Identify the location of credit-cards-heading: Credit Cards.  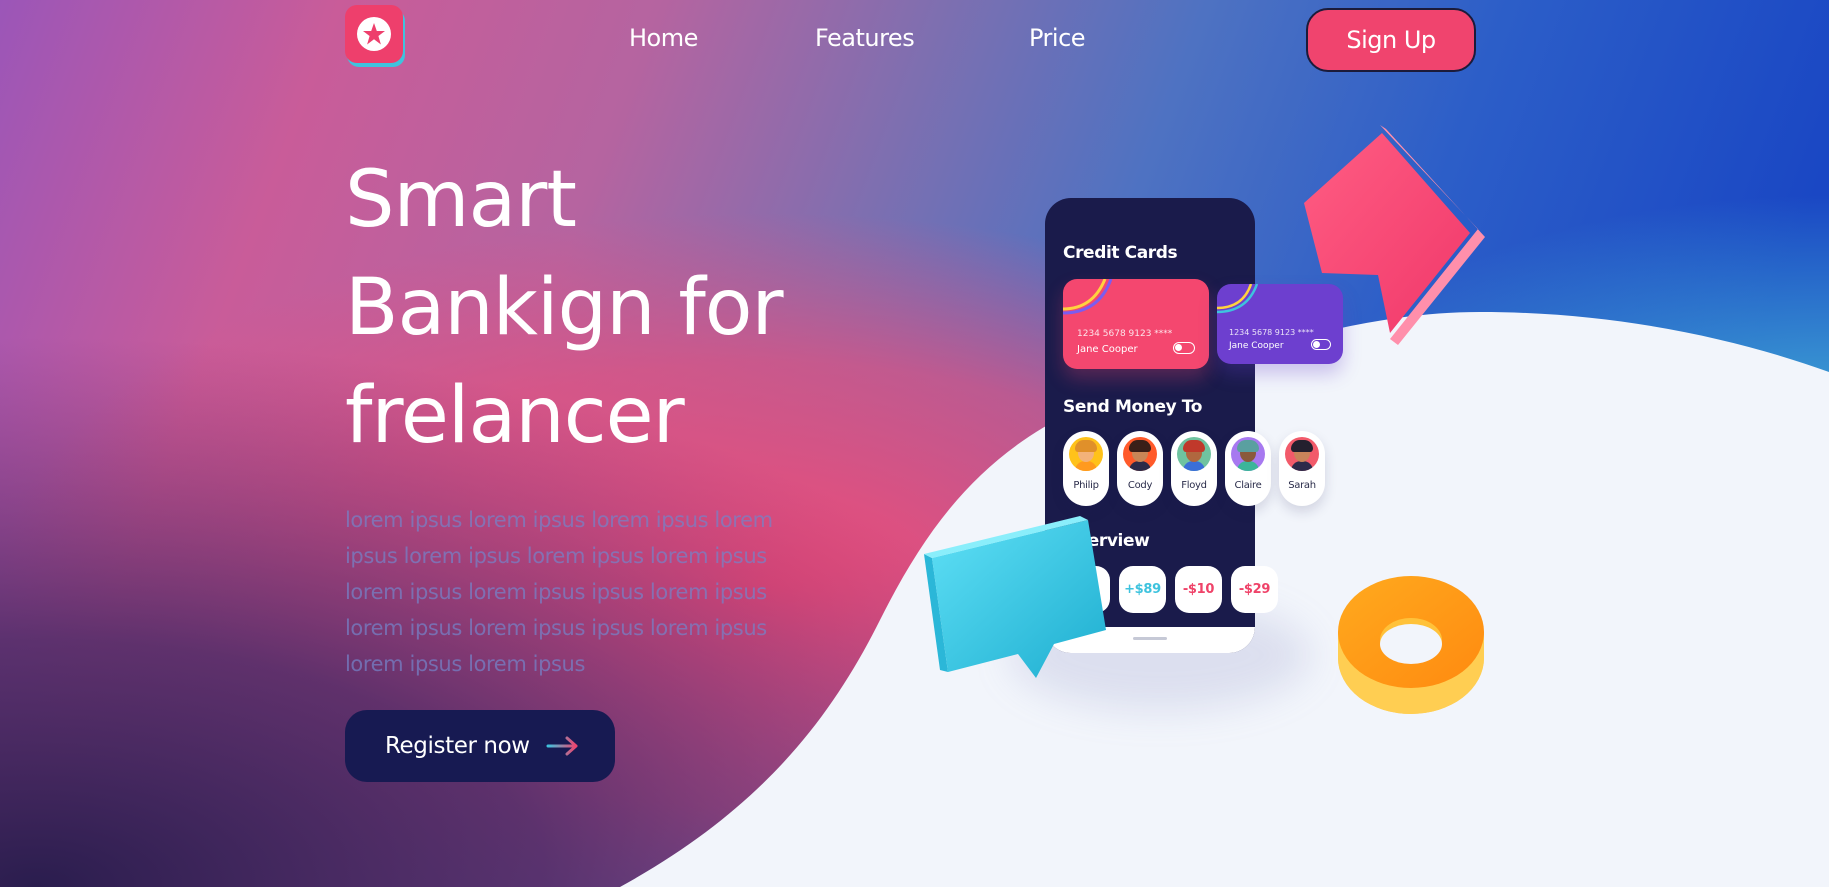
(1120, 253).